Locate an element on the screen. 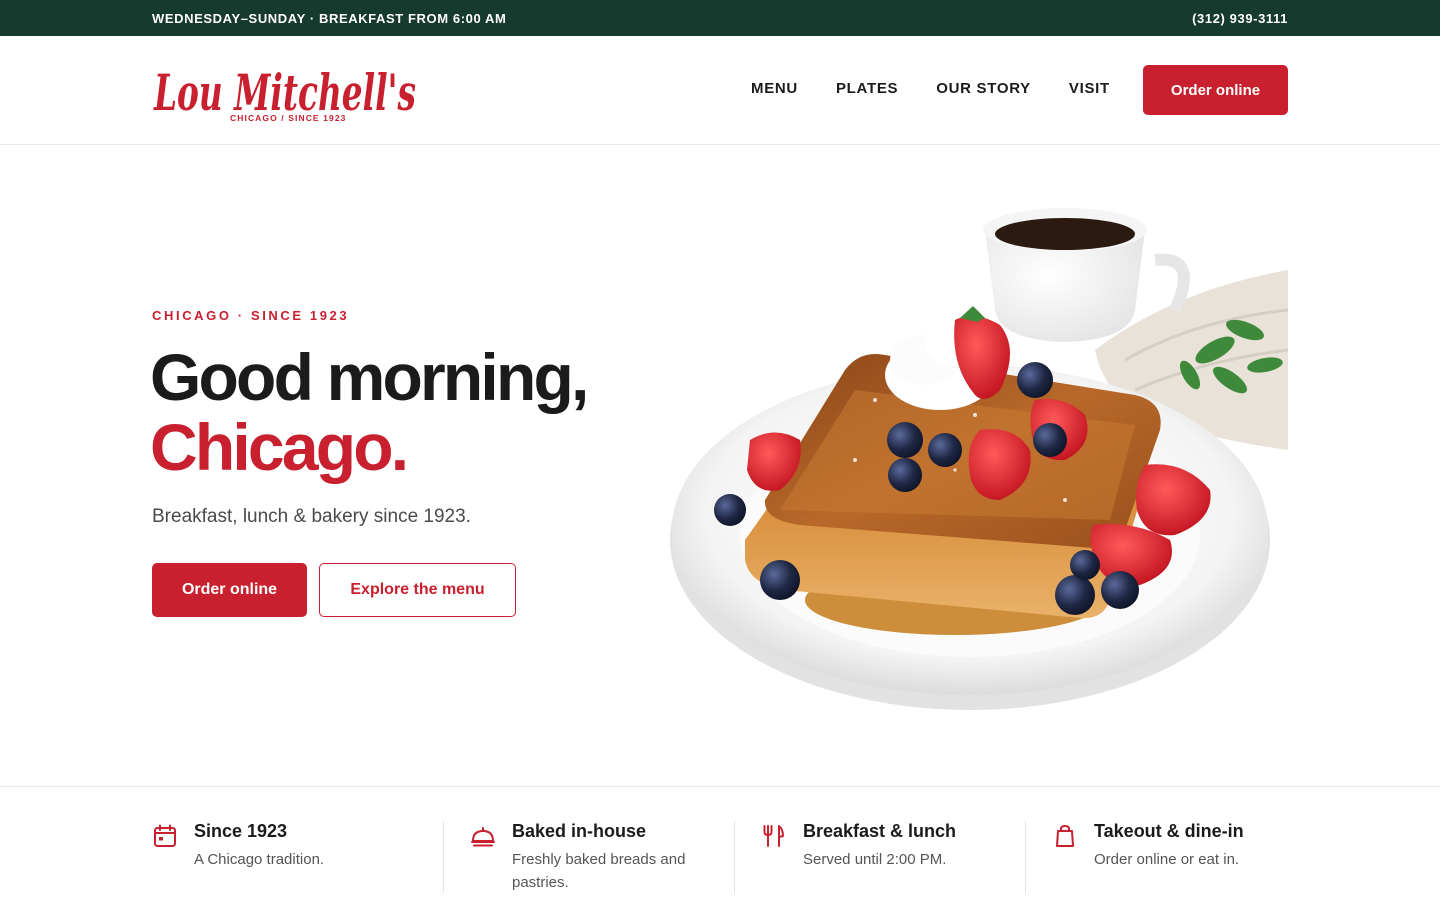 The width and height of the screenshot is (1440, 916). feature-title: Baked in-house is located at coordinates (579, 831).